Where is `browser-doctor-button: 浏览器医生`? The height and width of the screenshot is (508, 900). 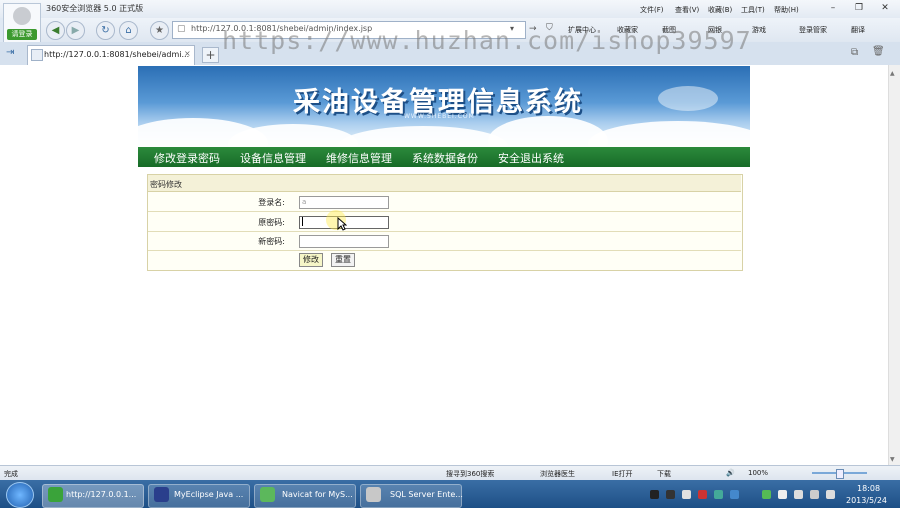 browser-doctor-button: 浏览器医生 is located at coordinates (557, 474).